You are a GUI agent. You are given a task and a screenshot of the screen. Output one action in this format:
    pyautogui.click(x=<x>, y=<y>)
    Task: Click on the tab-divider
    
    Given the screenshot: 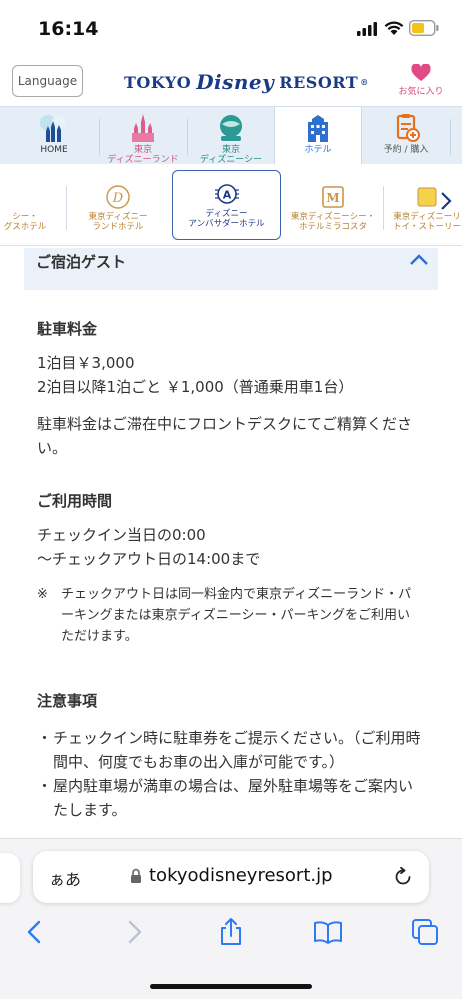 What is the action you would take?
    pyautogui.click(x=450, y=137)
    